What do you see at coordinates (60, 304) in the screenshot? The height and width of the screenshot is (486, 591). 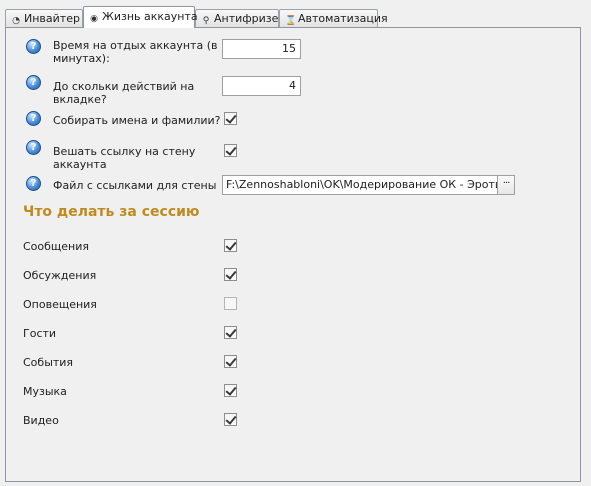 I see `session-item-notifications-label: Оповещения` at bounding box center [60, 304].